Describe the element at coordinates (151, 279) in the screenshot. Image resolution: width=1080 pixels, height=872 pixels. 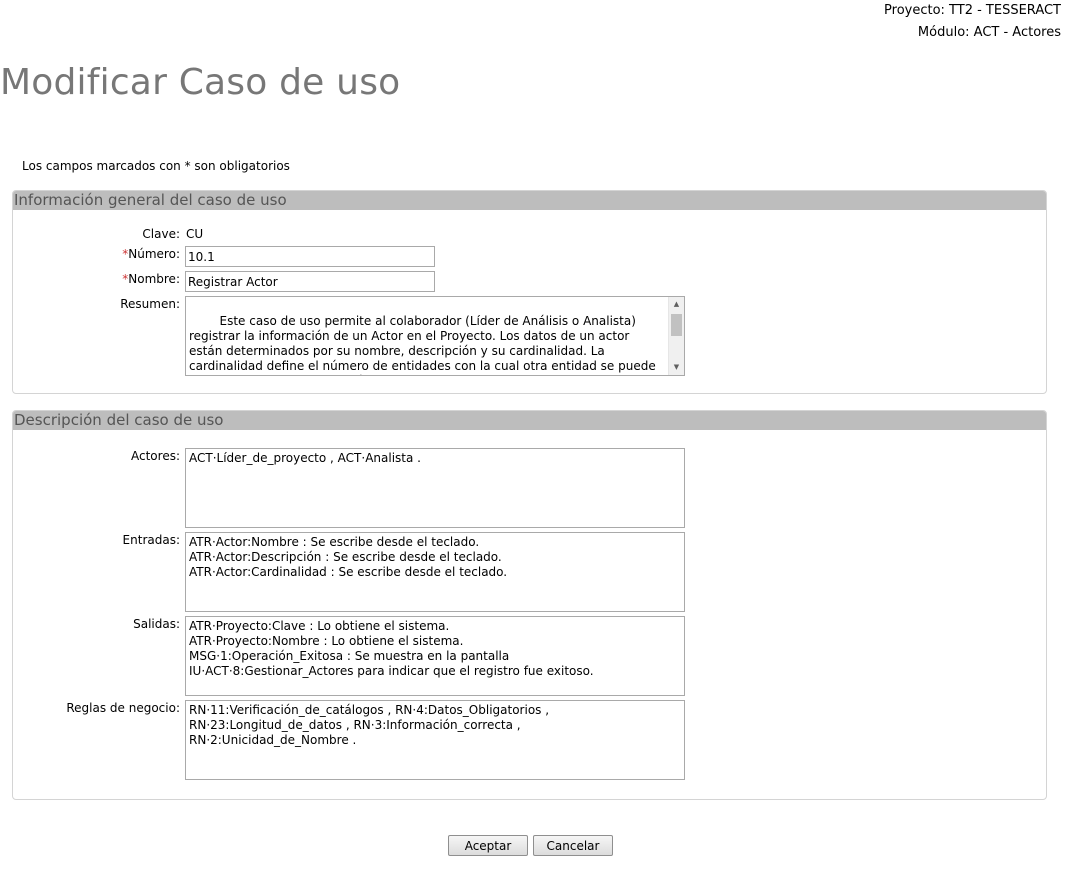
I see `nombre-label: *Nombre:` at that location.